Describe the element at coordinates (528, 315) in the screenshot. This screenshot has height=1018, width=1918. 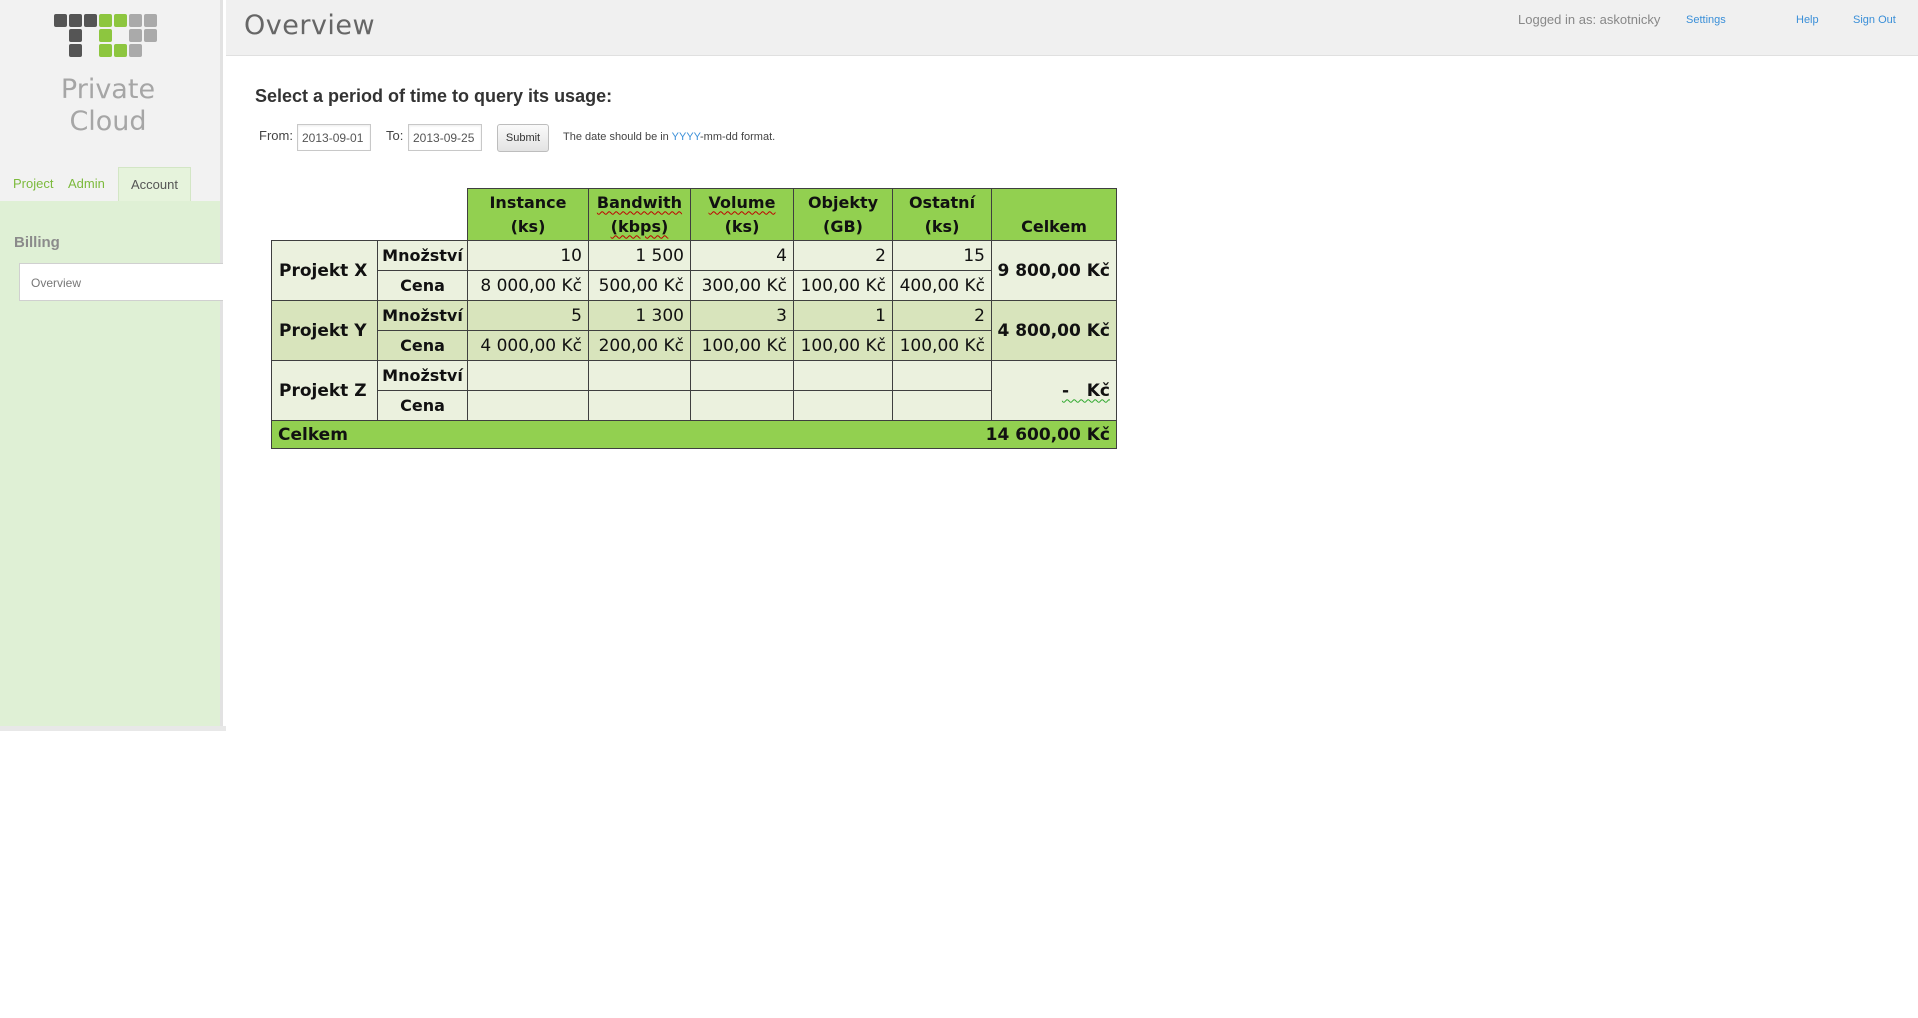
I see `quantity-cell: 5` at that location.